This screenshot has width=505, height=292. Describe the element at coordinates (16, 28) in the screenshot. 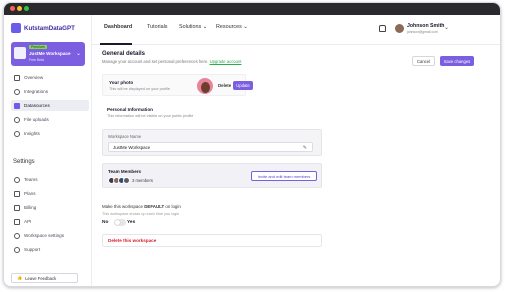

I see `logo-icon` at that location.